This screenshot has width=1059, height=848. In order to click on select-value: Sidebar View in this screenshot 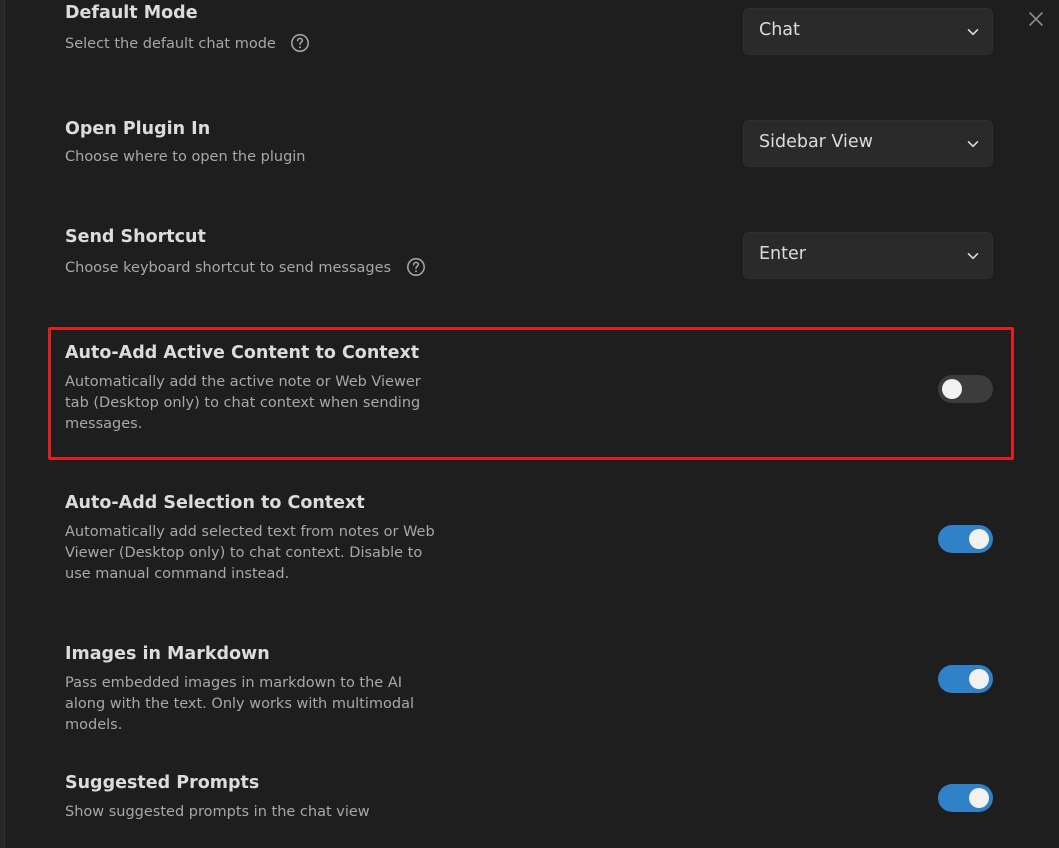, I will do `click(816, 142)`.